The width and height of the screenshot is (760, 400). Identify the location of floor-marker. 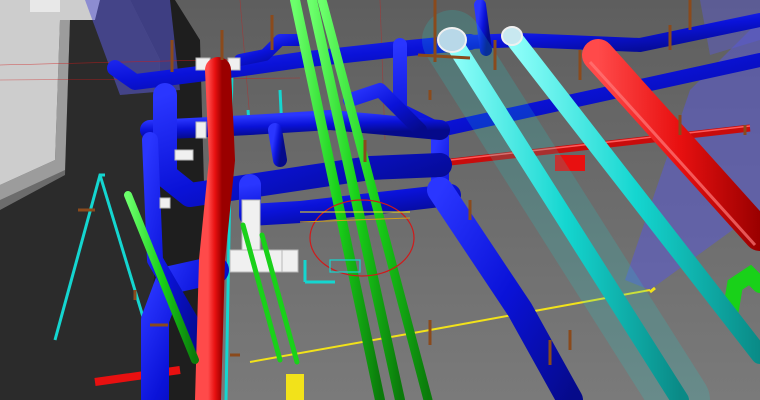
(295, 387).